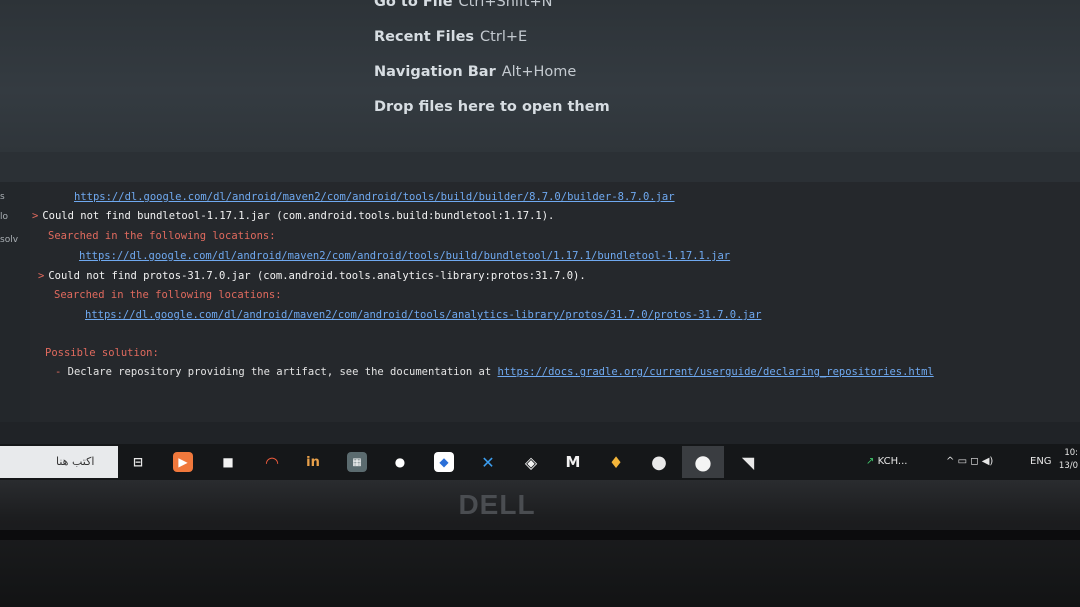 This screenshot has height=607, width=1080. I want to click on chat-app-icon: ●, so click(400, 462).